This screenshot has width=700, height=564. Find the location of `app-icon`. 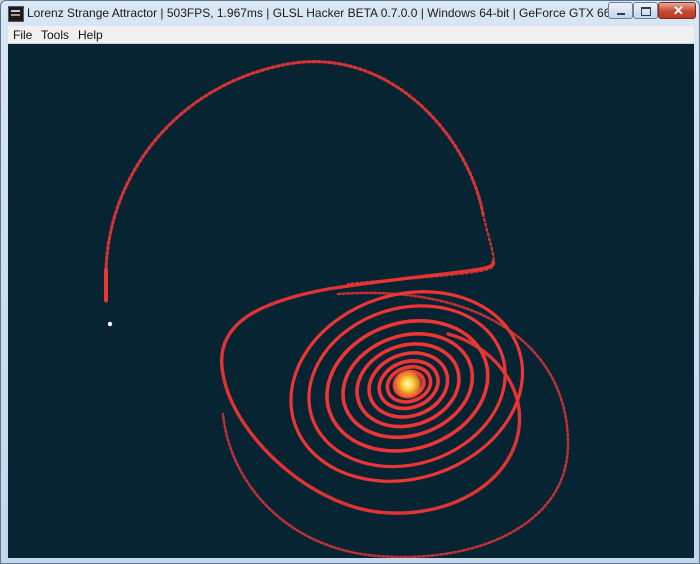

app-icon is located at coordinates (16, 14).